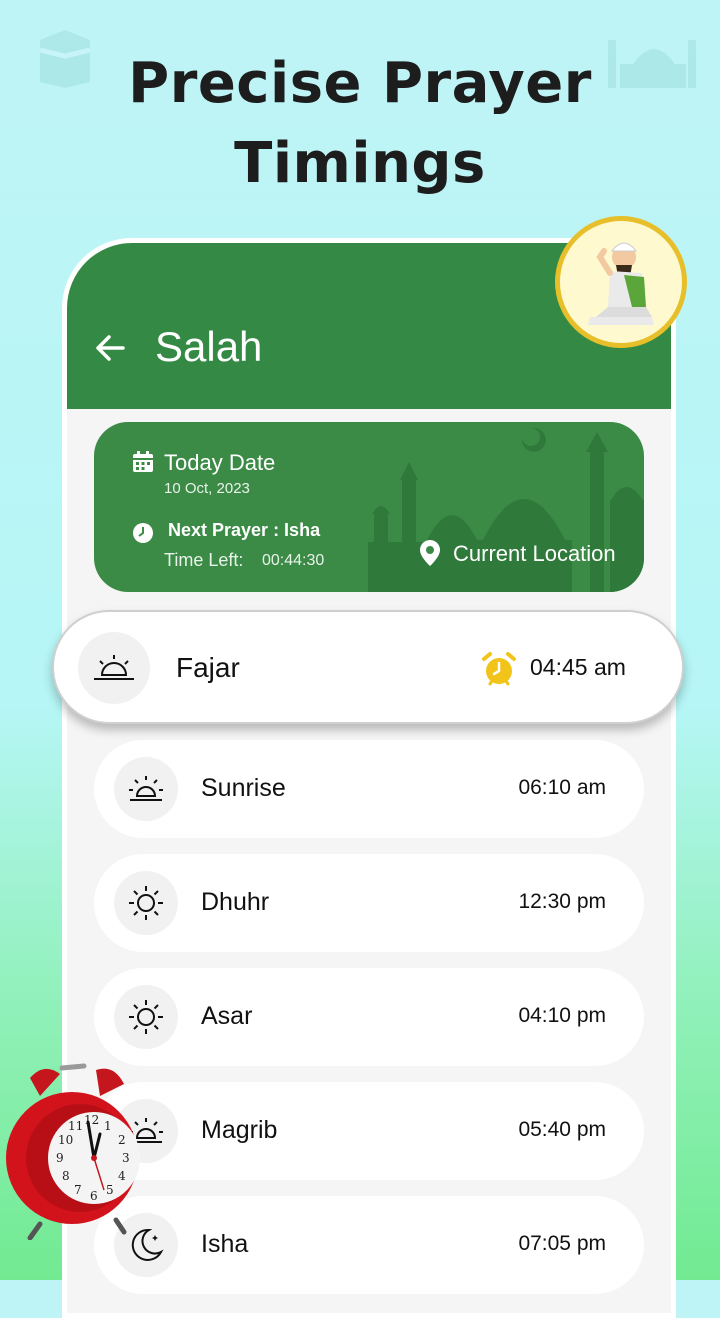 The image size is (720, 1318). Describe the element at coordinates (110, 1190) in the screenshot. I see `svg-text: 5` at that location.